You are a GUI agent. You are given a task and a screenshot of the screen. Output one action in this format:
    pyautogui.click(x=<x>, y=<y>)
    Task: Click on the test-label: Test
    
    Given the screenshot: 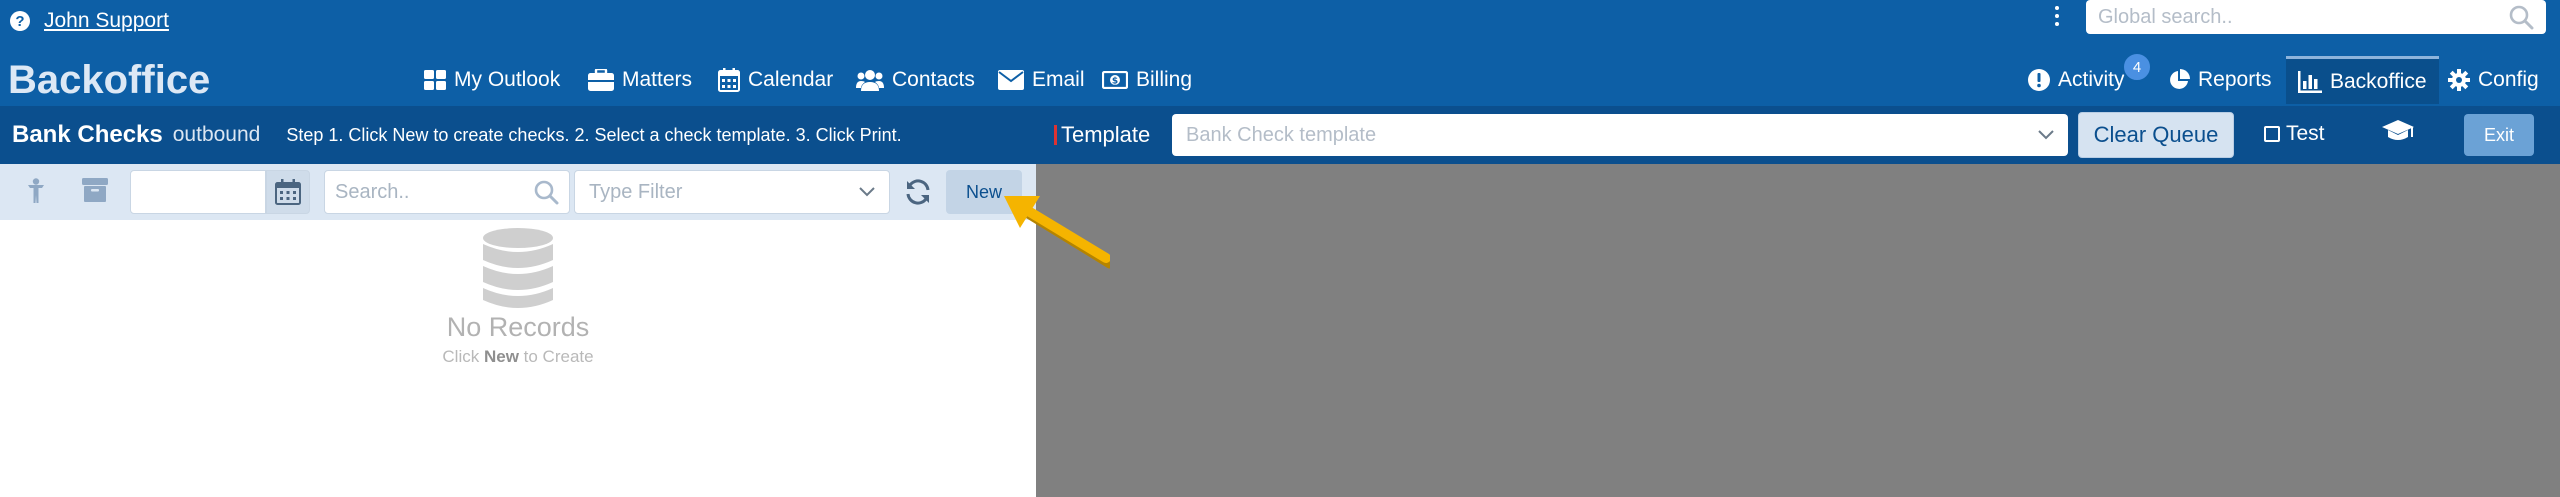 What is the action you would take?
    pyautogui.click(x=2305, y=133)
    